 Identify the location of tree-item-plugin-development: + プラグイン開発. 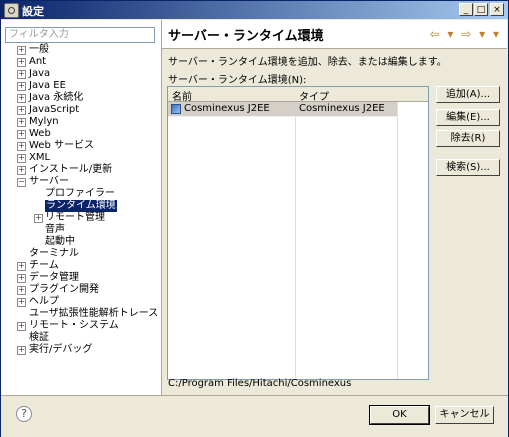
(58, 290).